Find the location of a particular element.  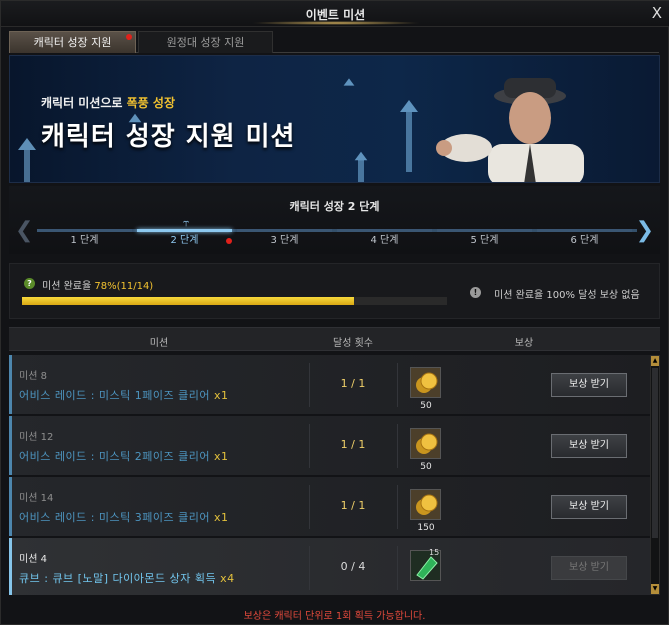

footer-notice: 보상은 캐릭터 단위로 1회 획득 가능합니다. is located at coordinates (334, 616).